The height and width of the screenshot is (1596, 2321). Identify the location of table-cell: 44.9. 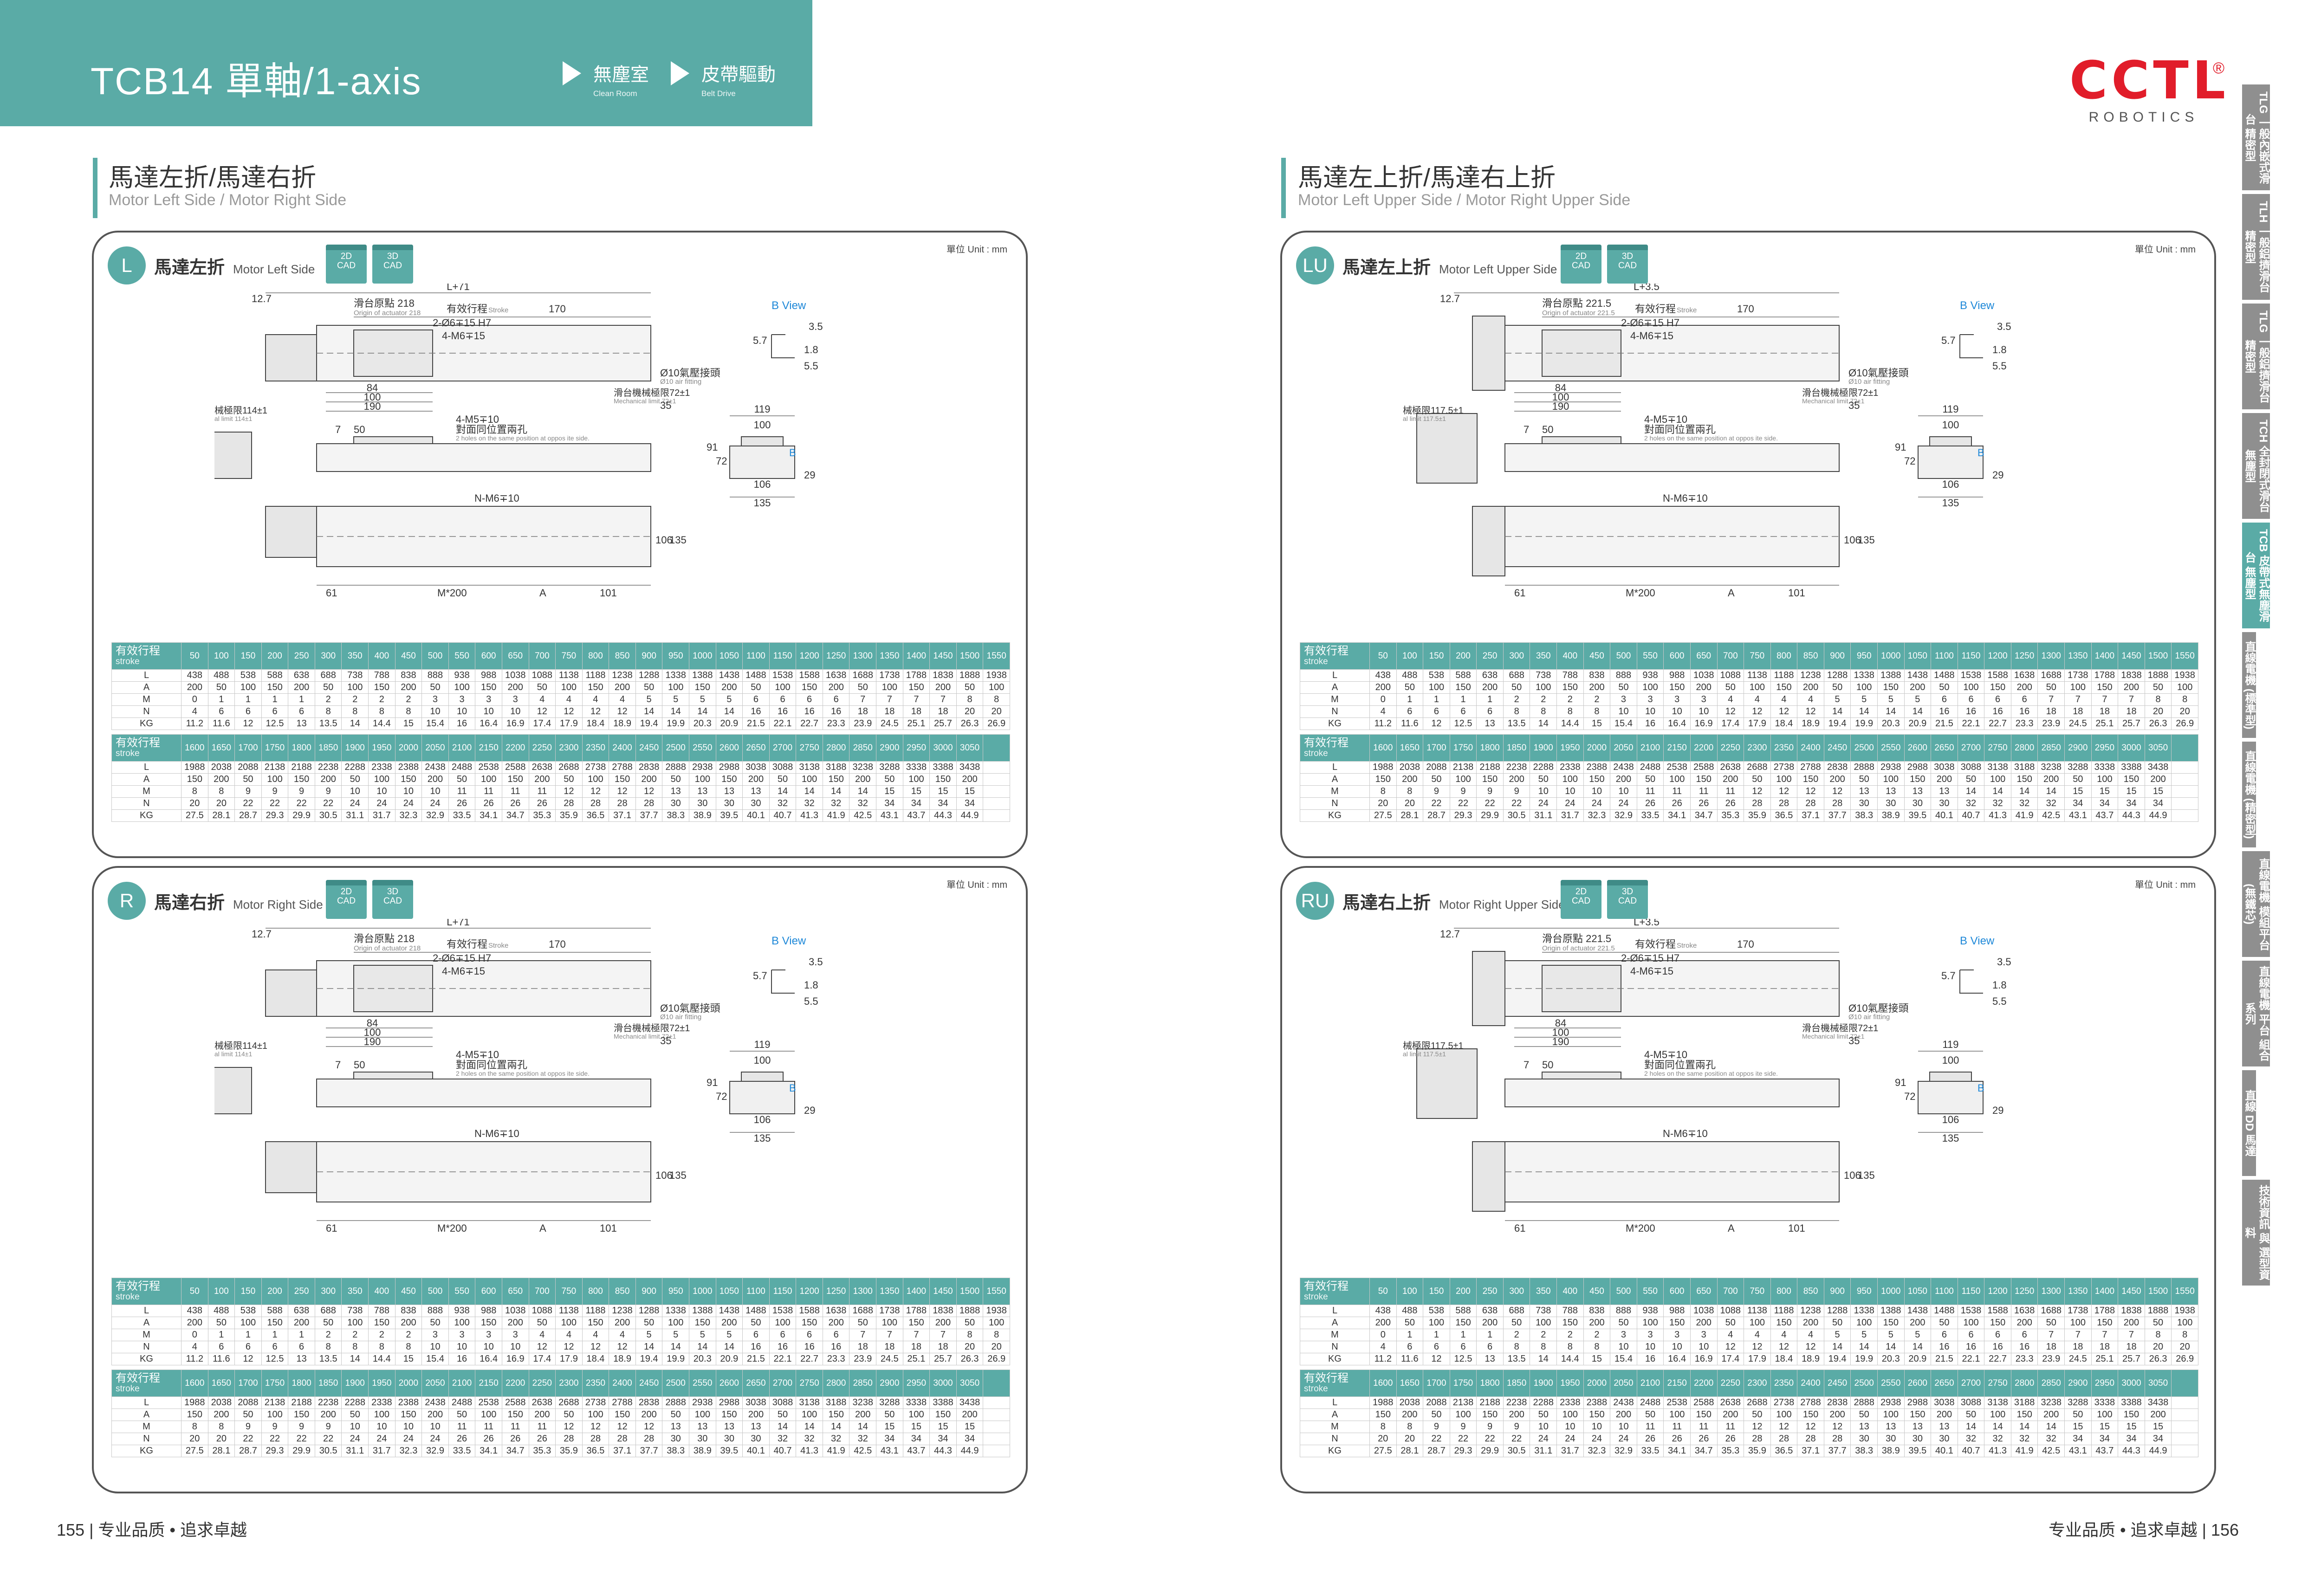
(970, 1451).